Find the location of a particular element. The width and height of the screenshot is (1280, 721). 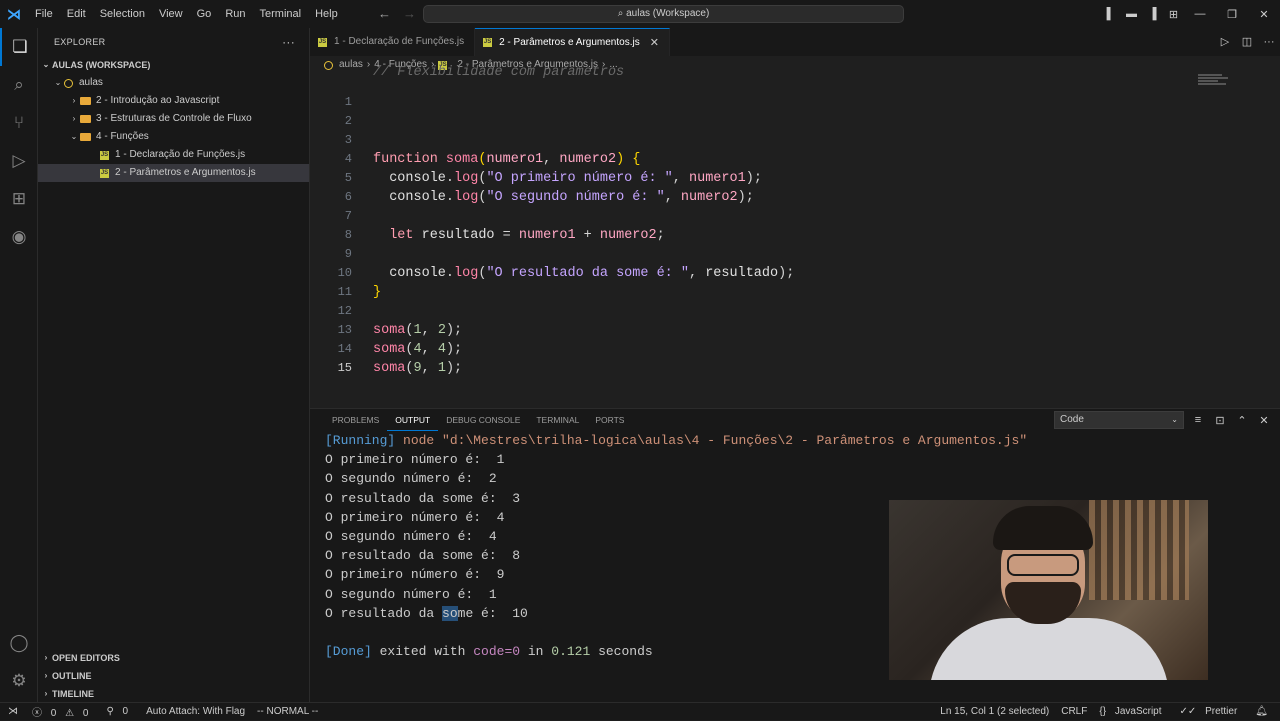

code-line: 12 soma(1, 2); is located at coordinates (790, 310).